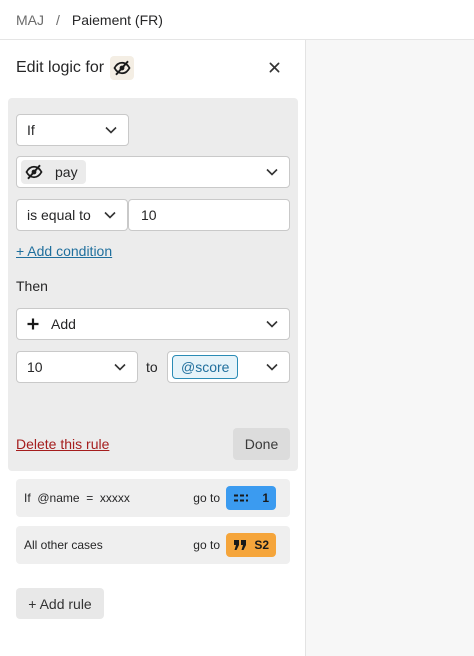 Image resolution: width=474 pixels, height=656 pixels. I want to click on then-label: Then, so click(32, 286).